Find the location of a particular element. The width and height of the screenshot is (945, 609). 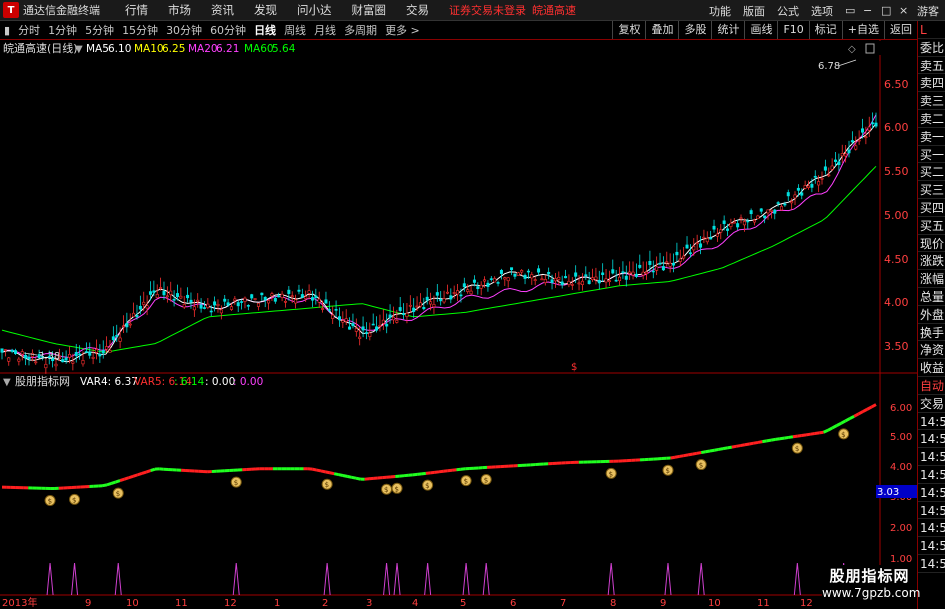

dollar-marker: $ is located at coordinates (574, 367).